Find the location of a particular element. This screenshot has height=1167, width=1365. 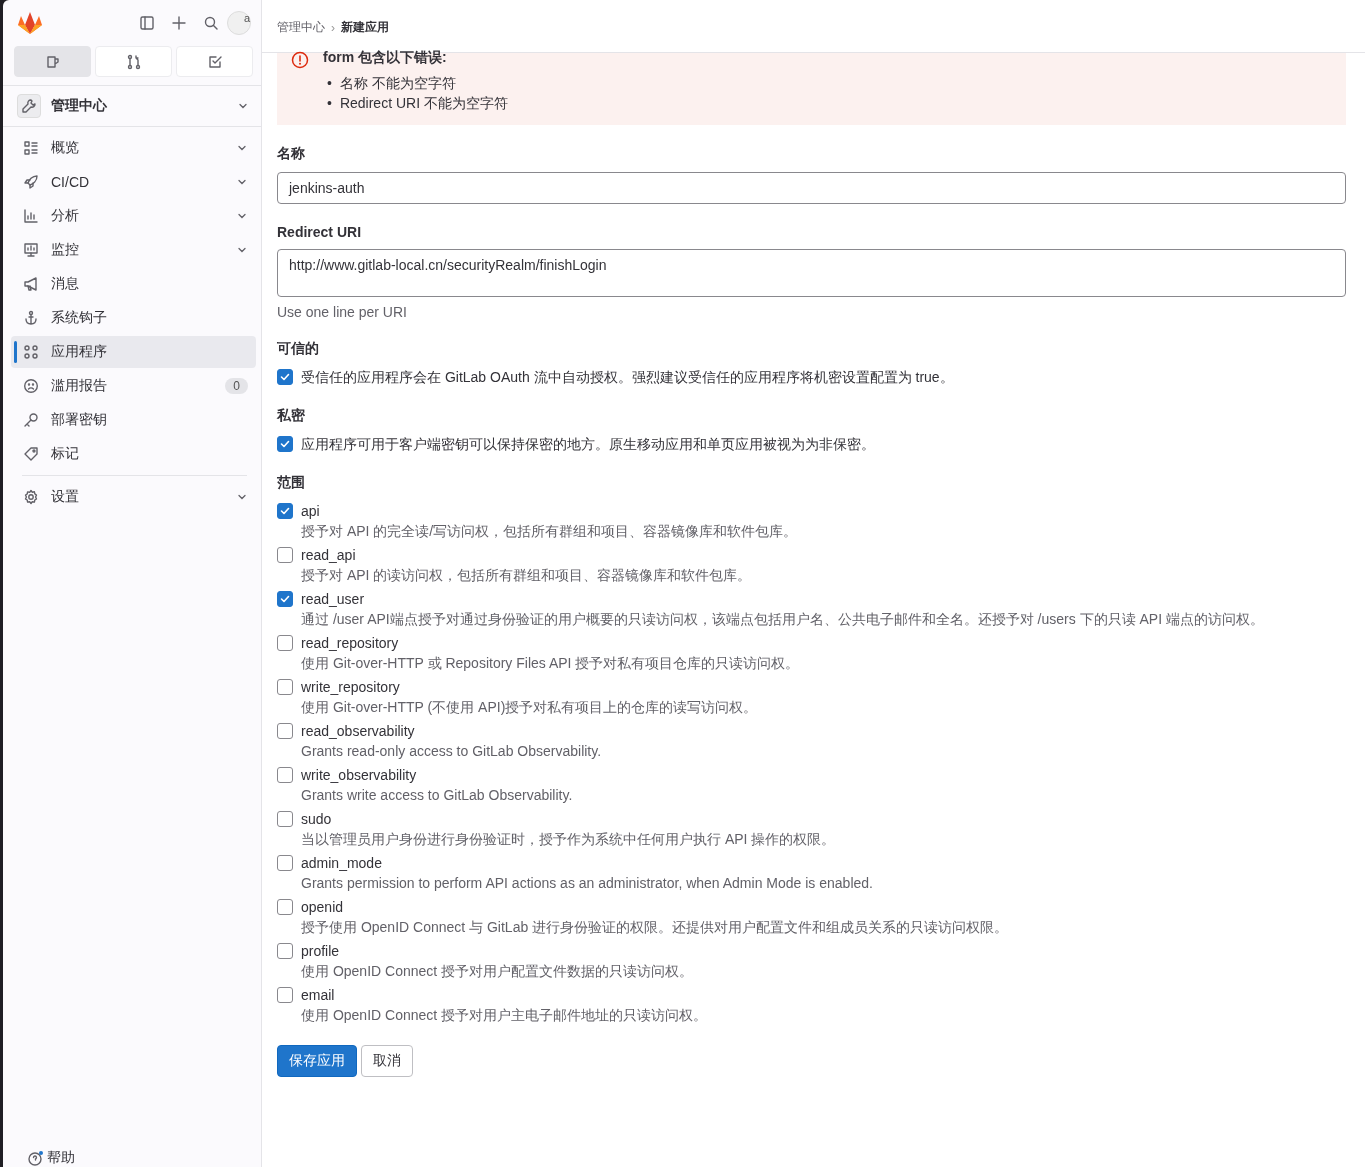

field-label: 范围 is located at coordinates (291, 483).